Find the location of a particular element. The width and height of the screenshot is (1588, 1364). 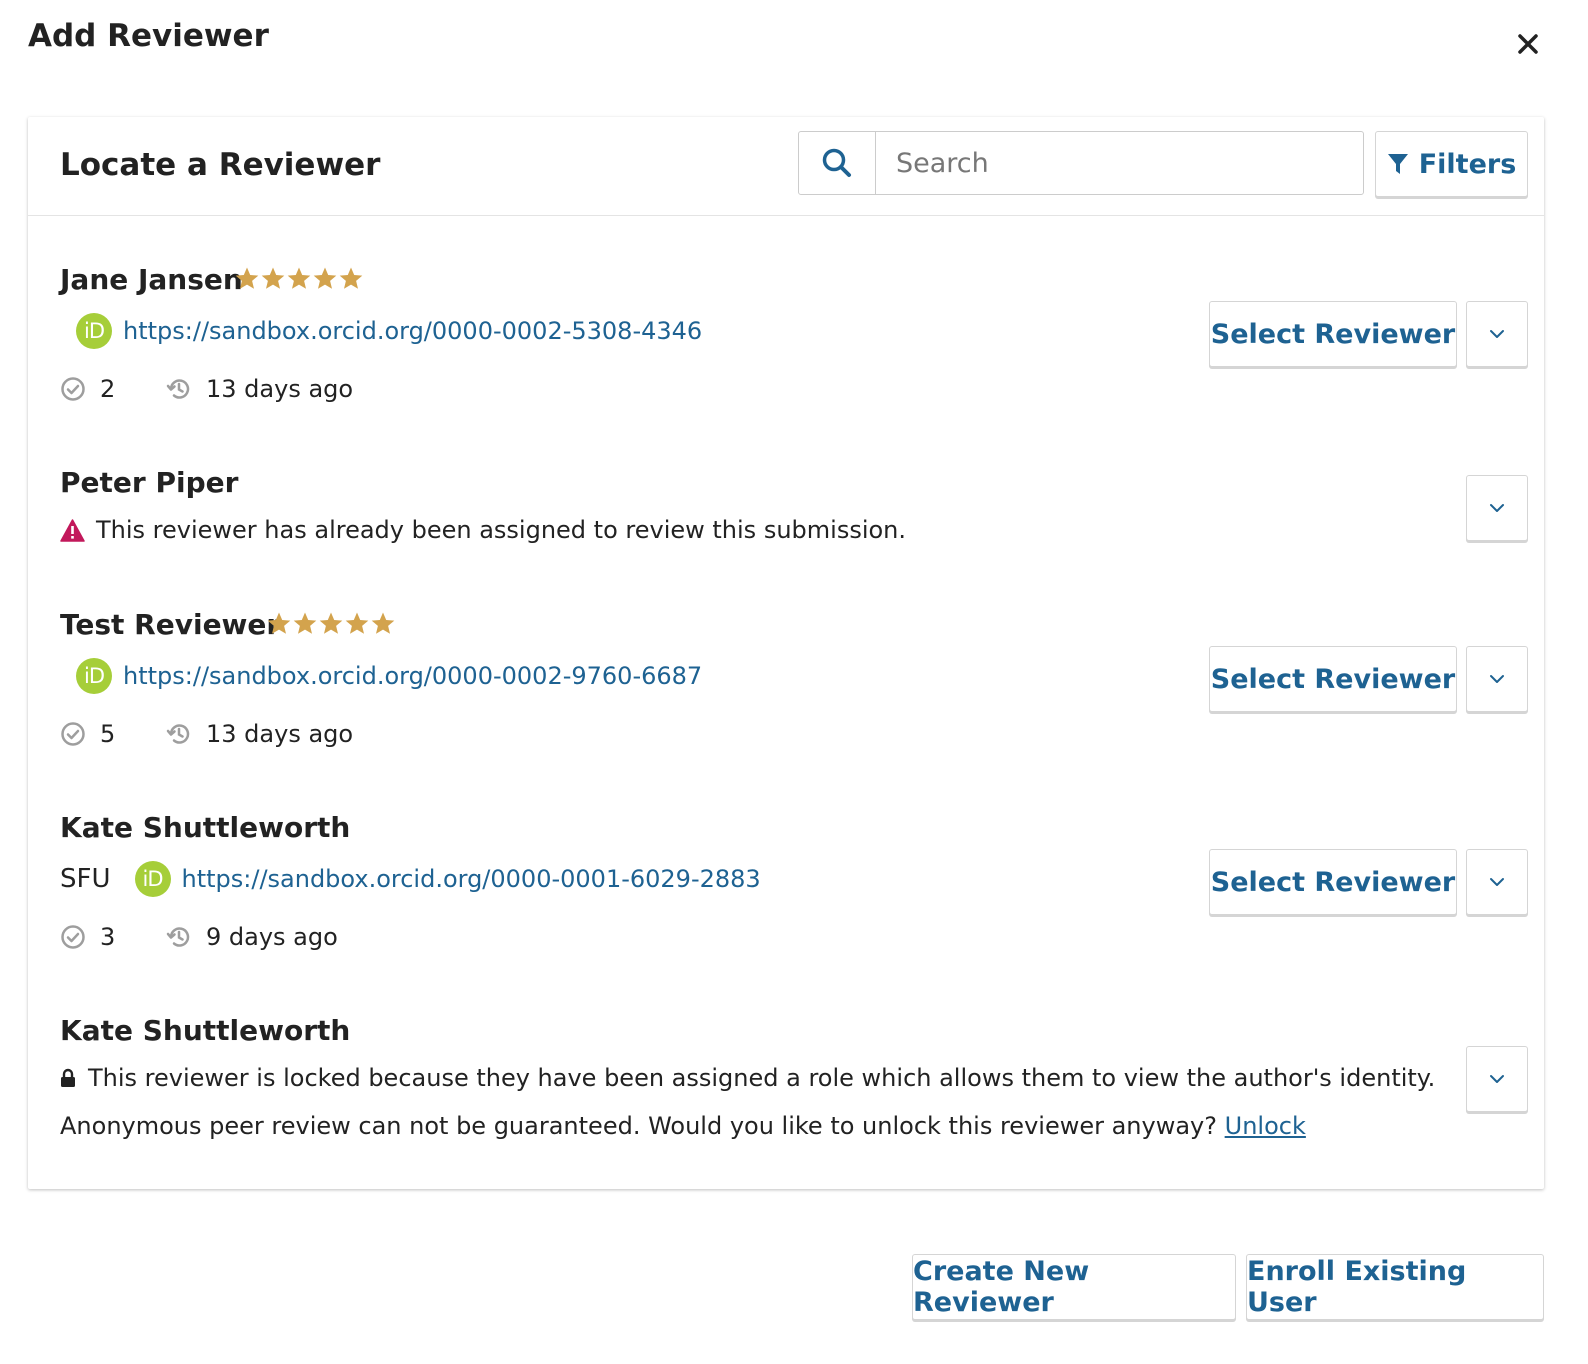

close-button is located at coordinates (1528, 44).